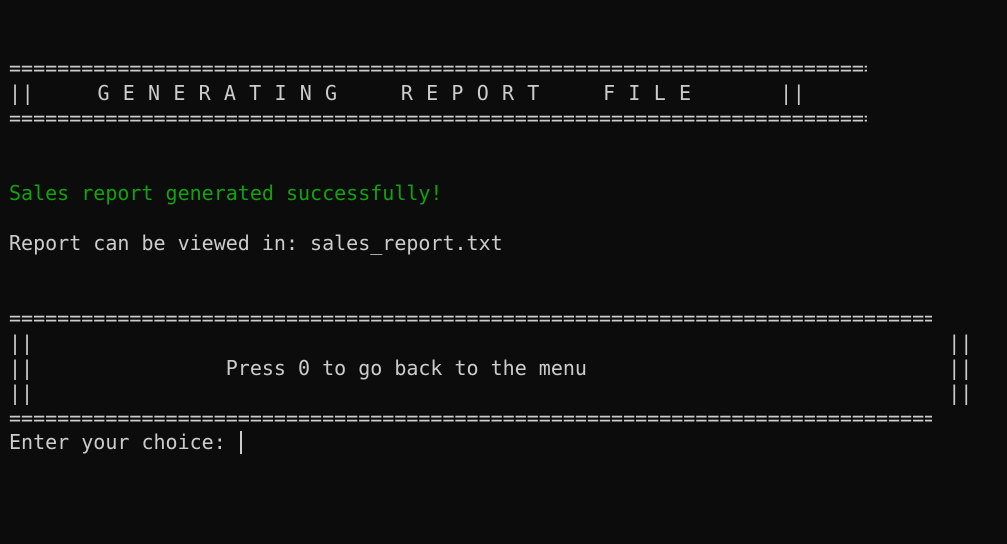 Image resolution: width=1007 pixels, height=544 pixels. I want to click on success-message: Sales report generated successfully!, so click(226, 193).